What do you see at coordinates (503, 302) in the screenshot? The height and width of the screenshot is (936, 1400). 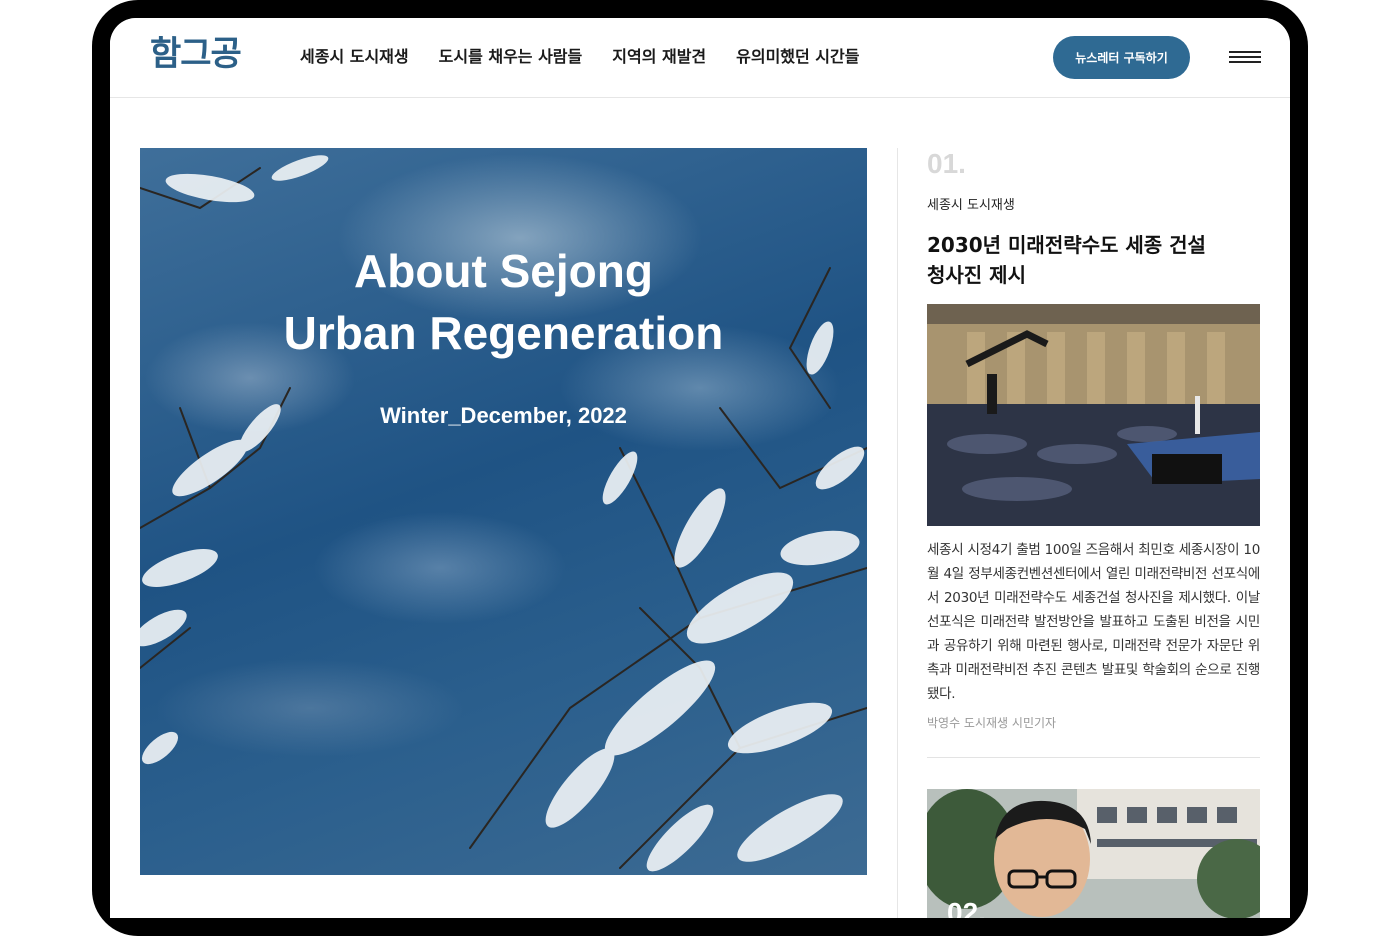 I see `hero-title: About Sejong Urban Regeneration` at bounding box center [503, 302].